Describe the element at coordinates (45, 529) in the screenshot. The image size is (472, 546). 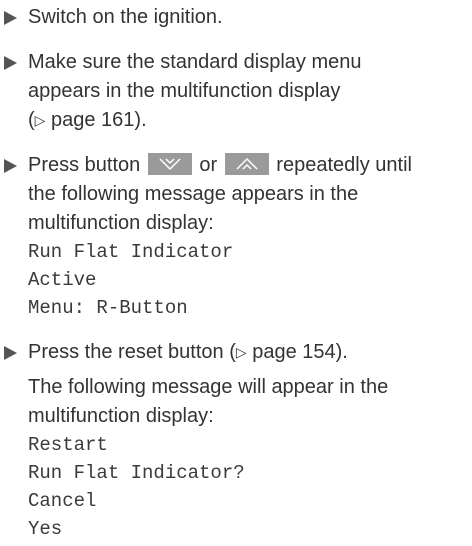
I see `display-message-line: Yes` at that location.